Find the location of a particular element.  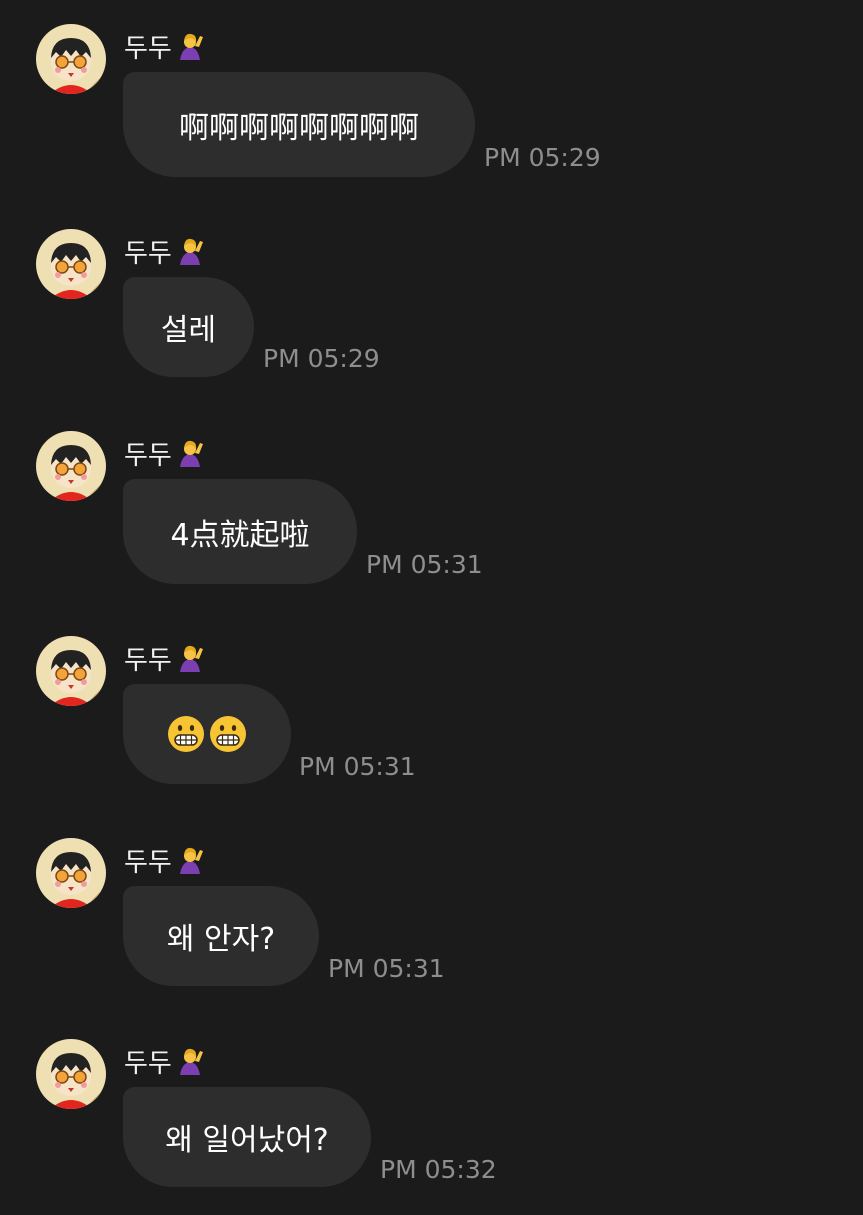

message-bubble: 4点就起啦 is located at coordinates (240, 531).